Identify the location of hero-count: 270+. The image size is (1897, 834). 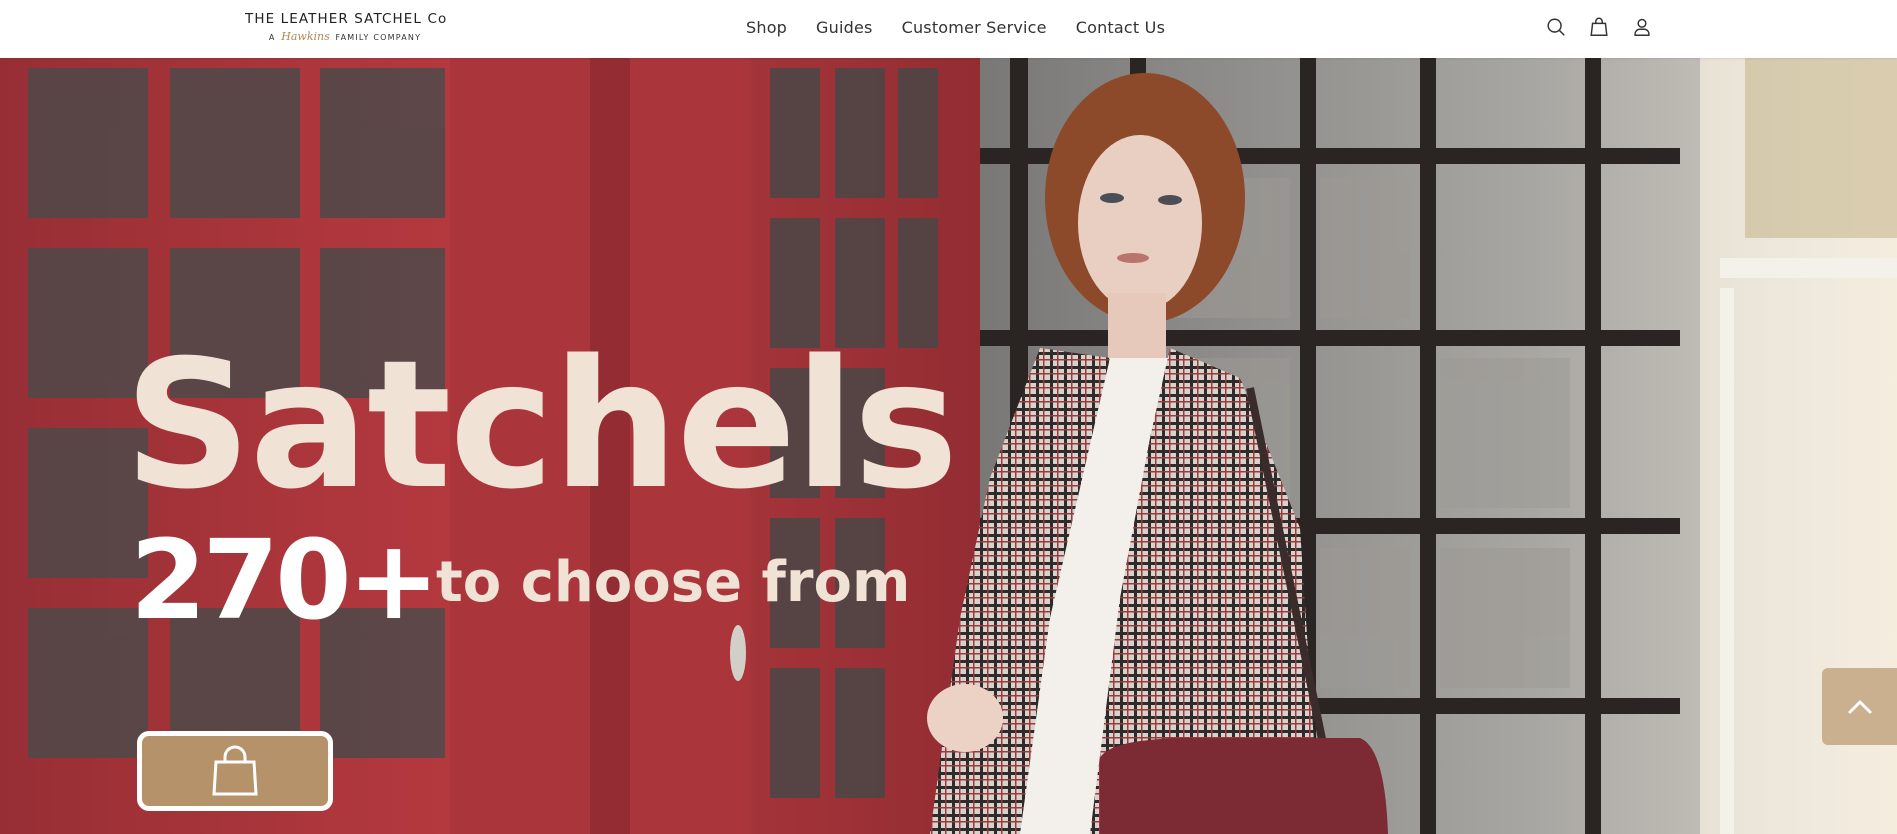
(285, 580).